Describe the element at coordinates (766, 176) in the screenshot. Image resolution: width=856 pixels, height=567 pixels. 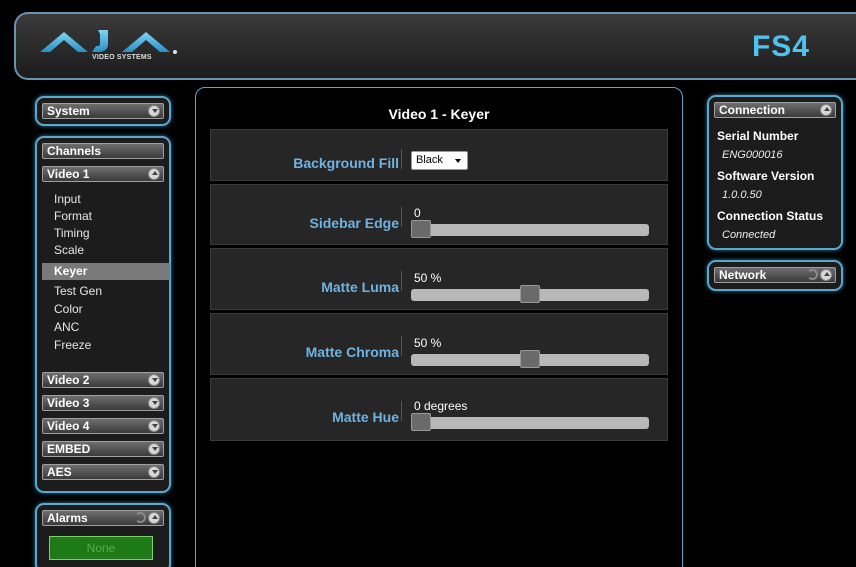
I see `software-version-label: Software Version` at that location.